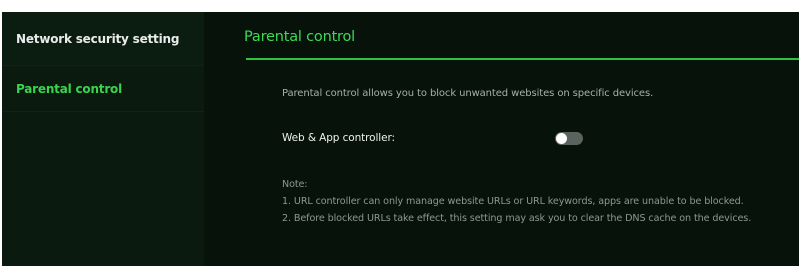 This screenshot has height=269, width=802. Describe the element at coordinates (569, 138) in the screenshot. I see `web-app-controller-toggle` at that location.